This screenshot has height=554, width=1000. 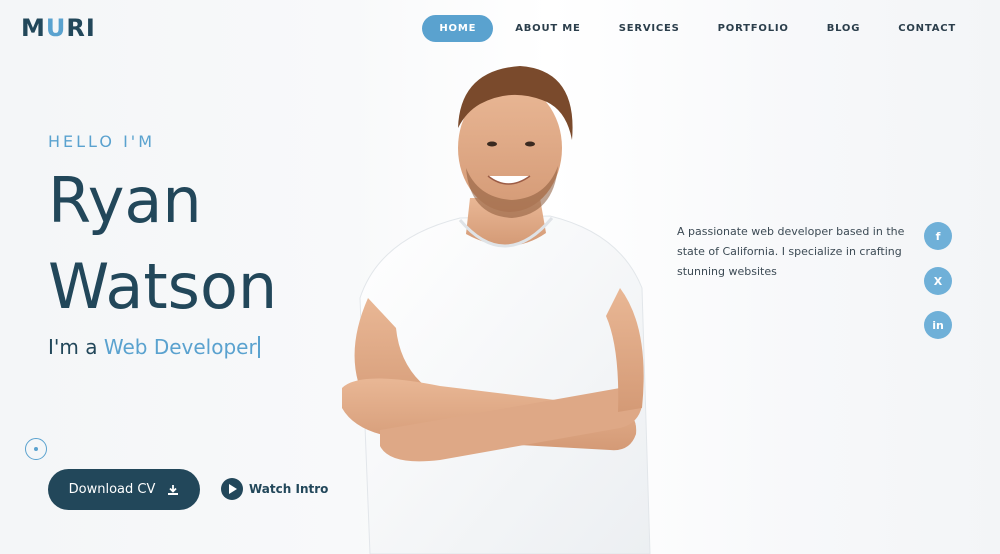 I want to click on nav-item-about-me: ABOUT ME, so click(x=547, y=28).